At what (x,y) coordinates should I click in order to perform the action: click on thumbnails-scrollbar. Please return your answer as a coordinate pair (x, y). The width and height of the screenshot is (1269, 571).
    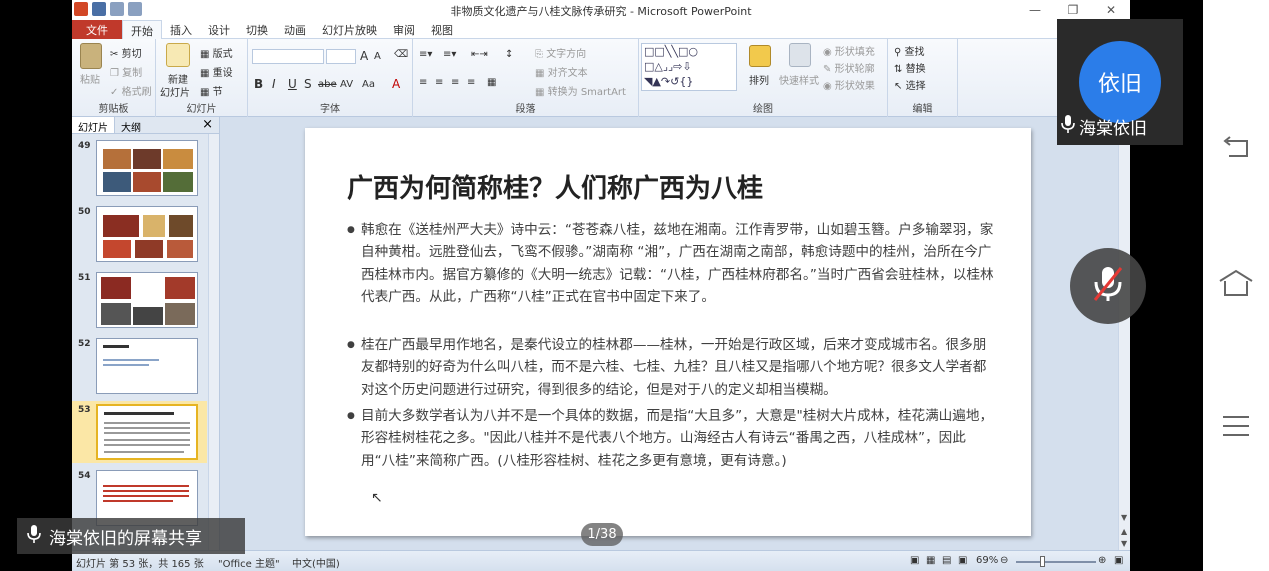
    Looking at the image, I should click on (213, 342).